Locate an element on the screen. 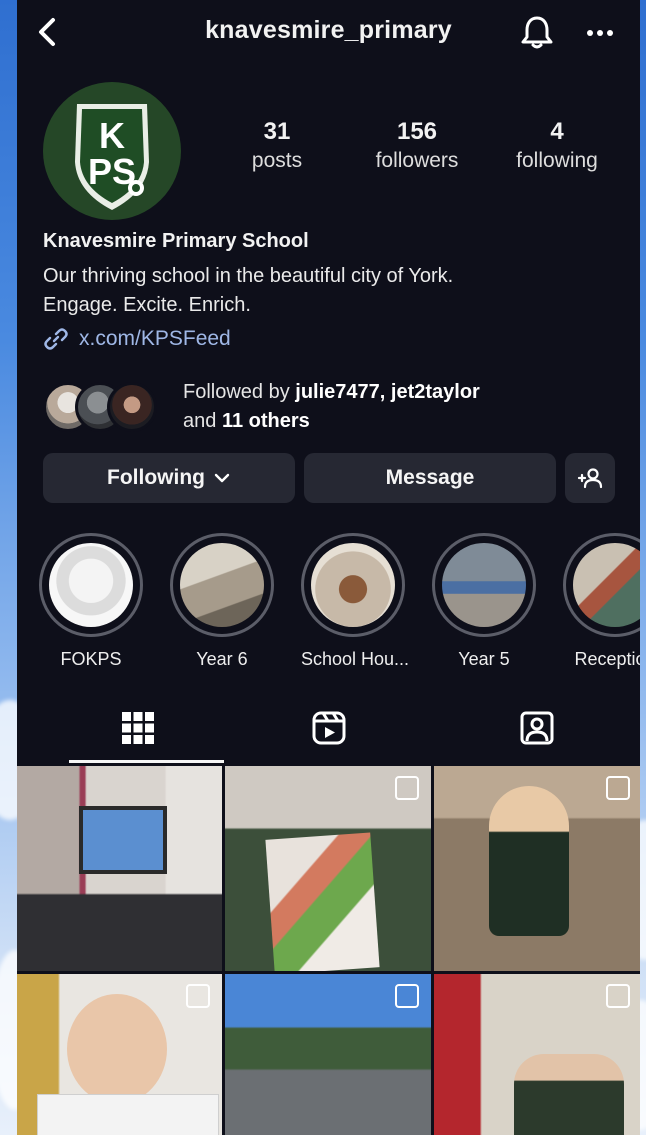  add-user-button is located at coordinates (590, 478).